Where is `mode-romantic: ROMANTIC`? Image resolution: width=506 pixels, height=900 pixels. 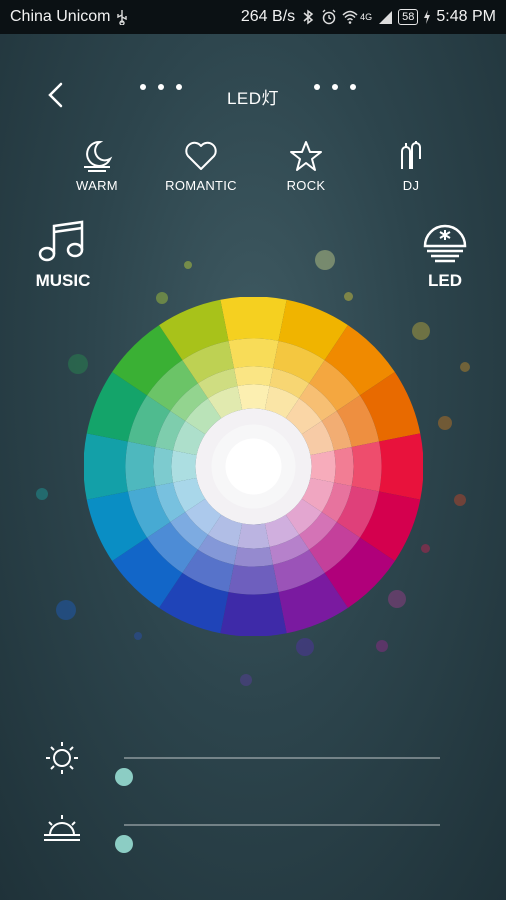
mode-romantic: ROMANTIC is located at coordinates (201, 165).